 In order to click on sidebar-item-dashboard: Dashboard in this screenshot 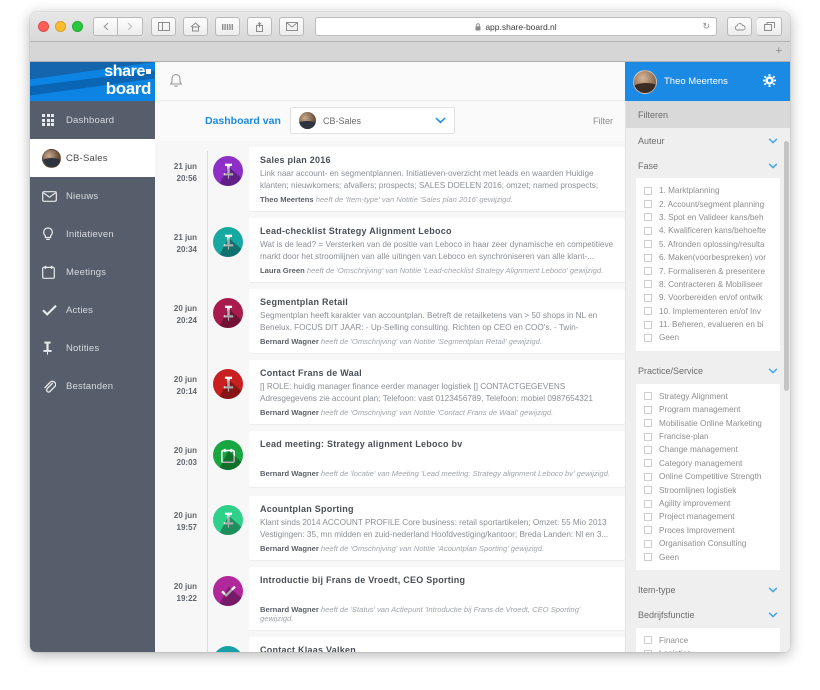, I will do `click(92, 120)`.